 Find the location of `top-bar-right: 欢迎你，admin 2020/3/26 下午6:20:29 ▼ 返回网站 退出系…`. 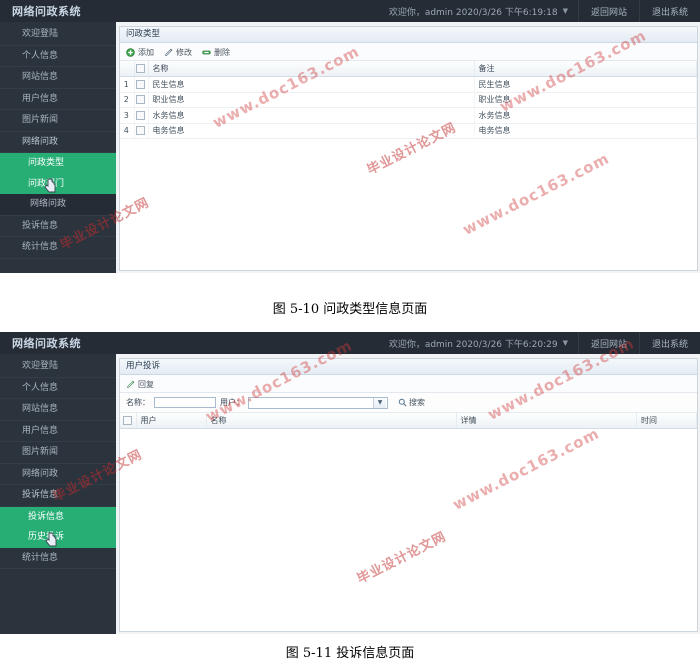

top-bar-right: 欢迎你，admin 2020/3/26 下午6:20:29 ▼ 返回网站 退出系… is located at coordinates (539, 343).